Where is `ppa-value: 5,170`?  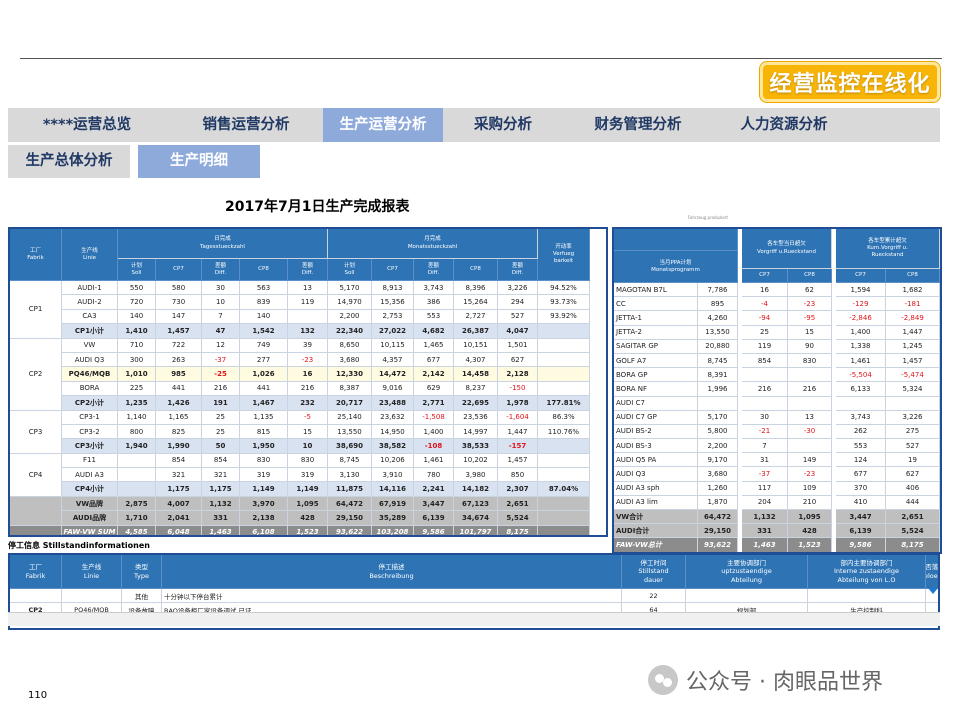
ppa-value: 5,170 is located at coordinates (718, 417).